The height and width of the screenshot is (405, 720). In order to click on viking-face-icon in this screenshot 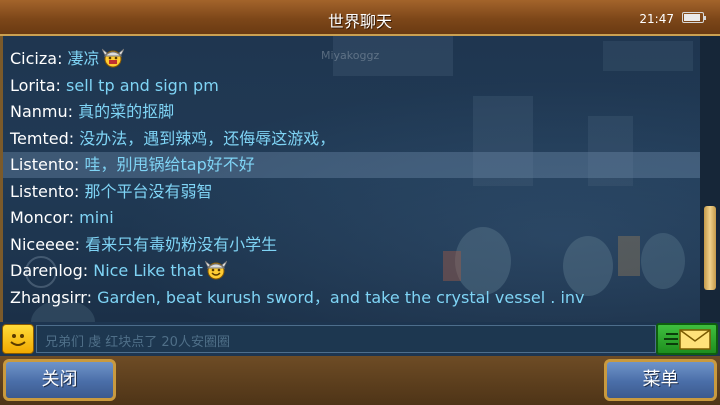, I will do `click(112, 58)`.